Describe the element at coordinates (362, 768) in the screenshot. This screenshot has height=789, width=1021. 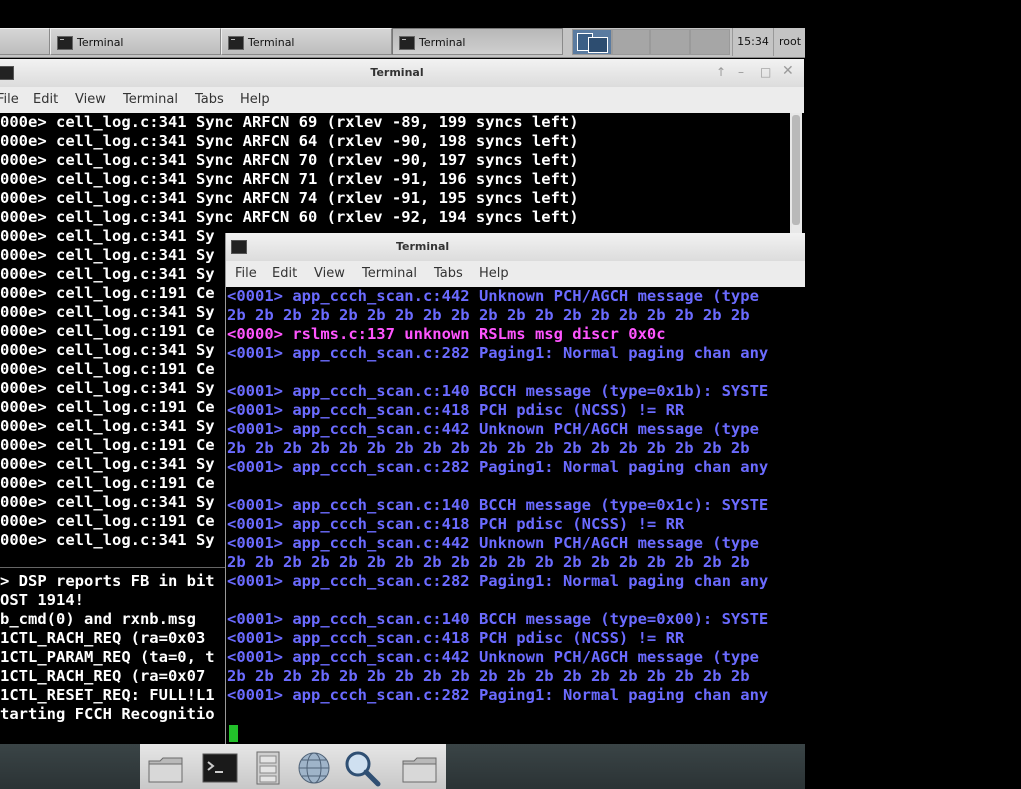
I see `magnifier-icon` at that location.